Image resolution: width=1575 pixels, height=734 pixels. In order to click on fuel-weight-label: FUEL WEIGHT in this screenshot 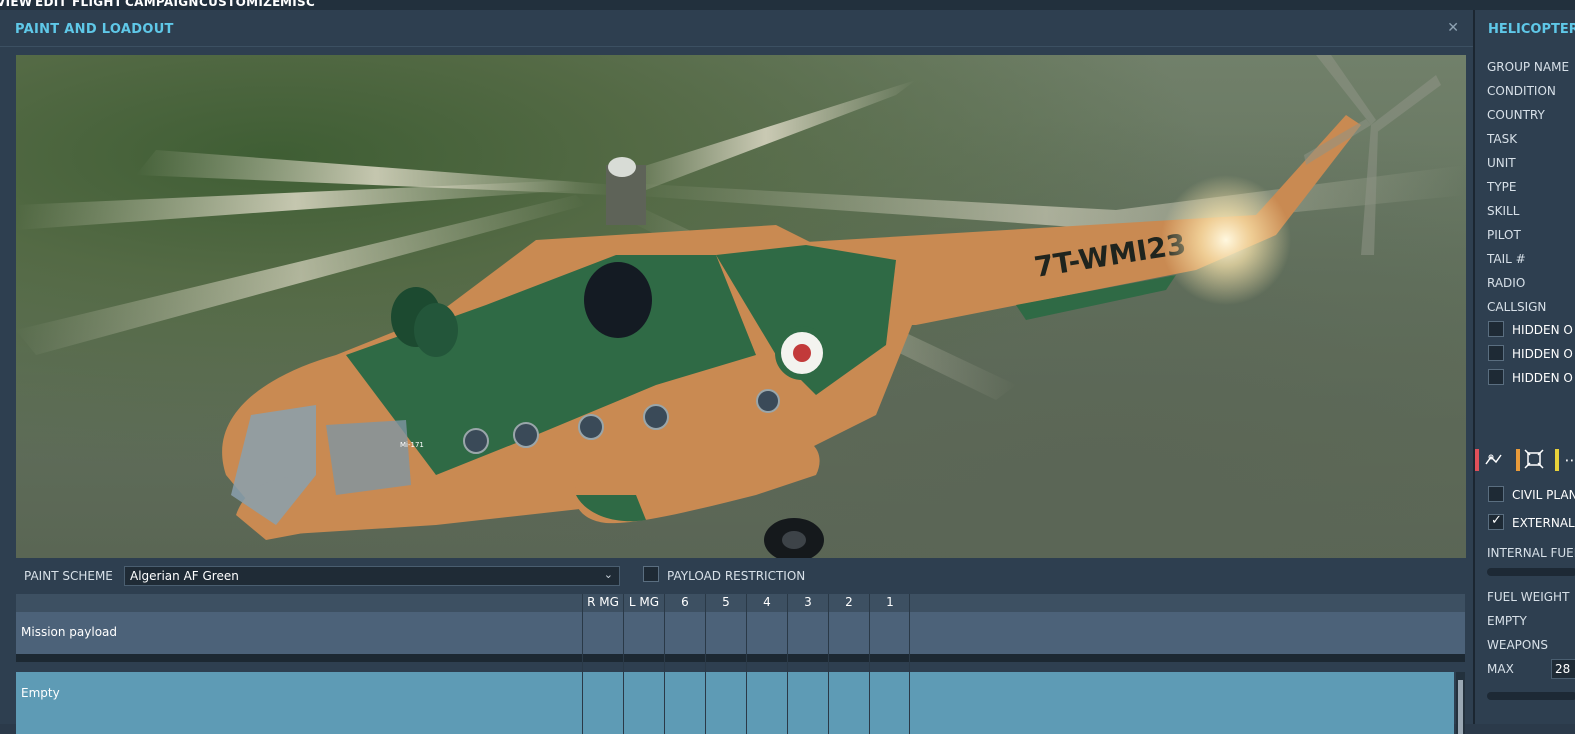, I will do `click(1528, 597)`.